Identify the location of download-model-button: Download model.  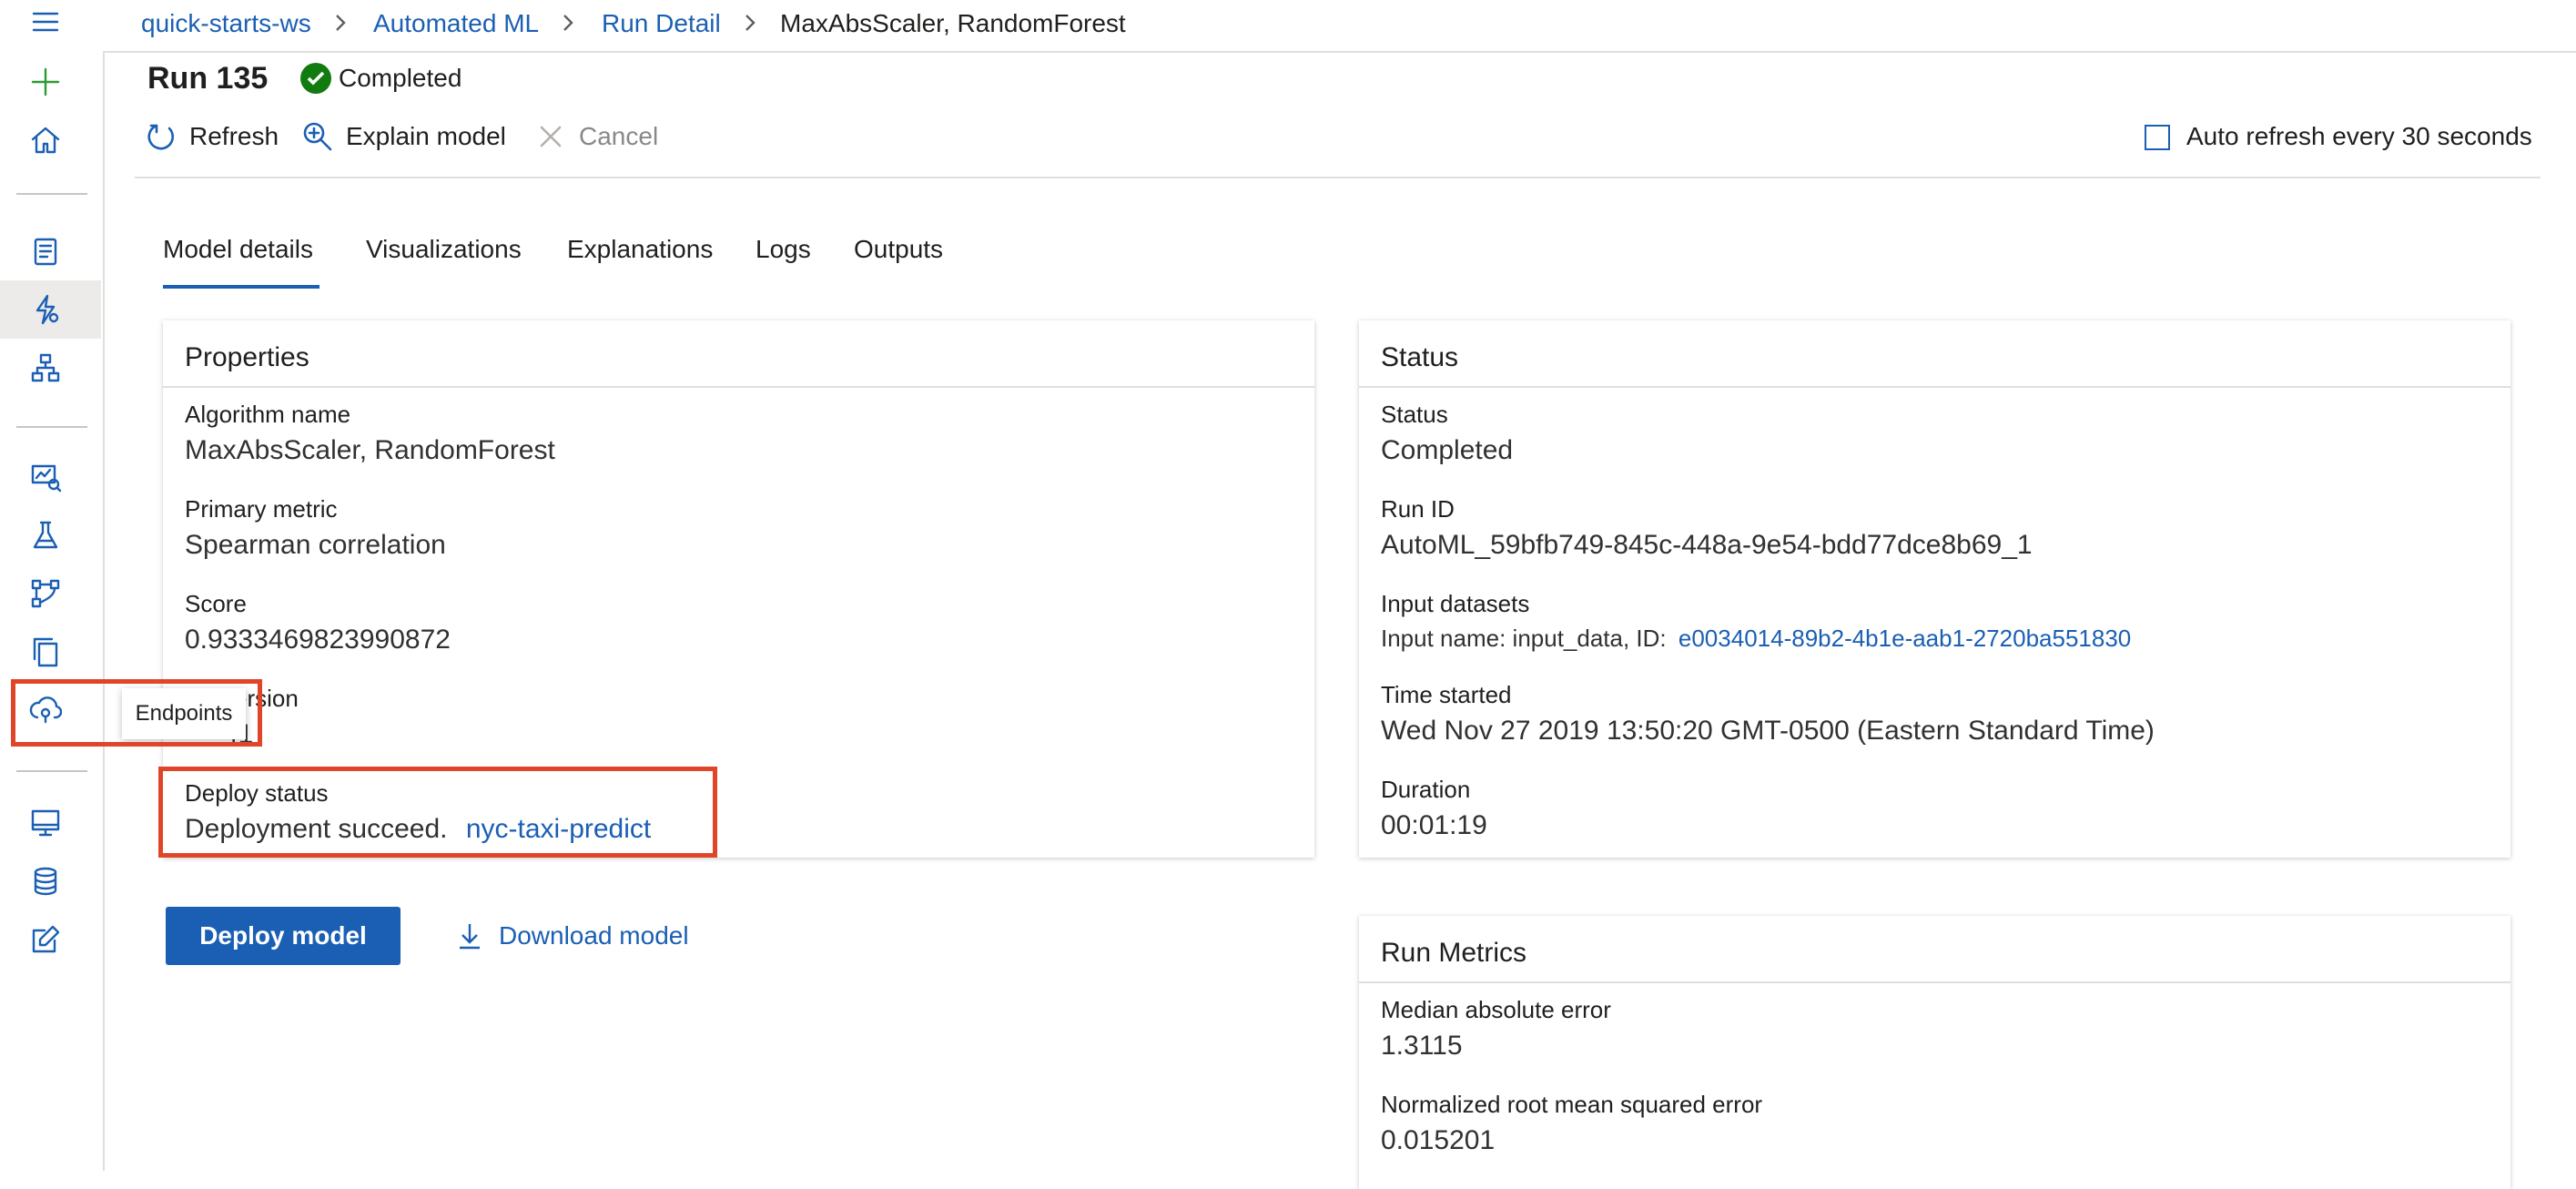
(573, 936).